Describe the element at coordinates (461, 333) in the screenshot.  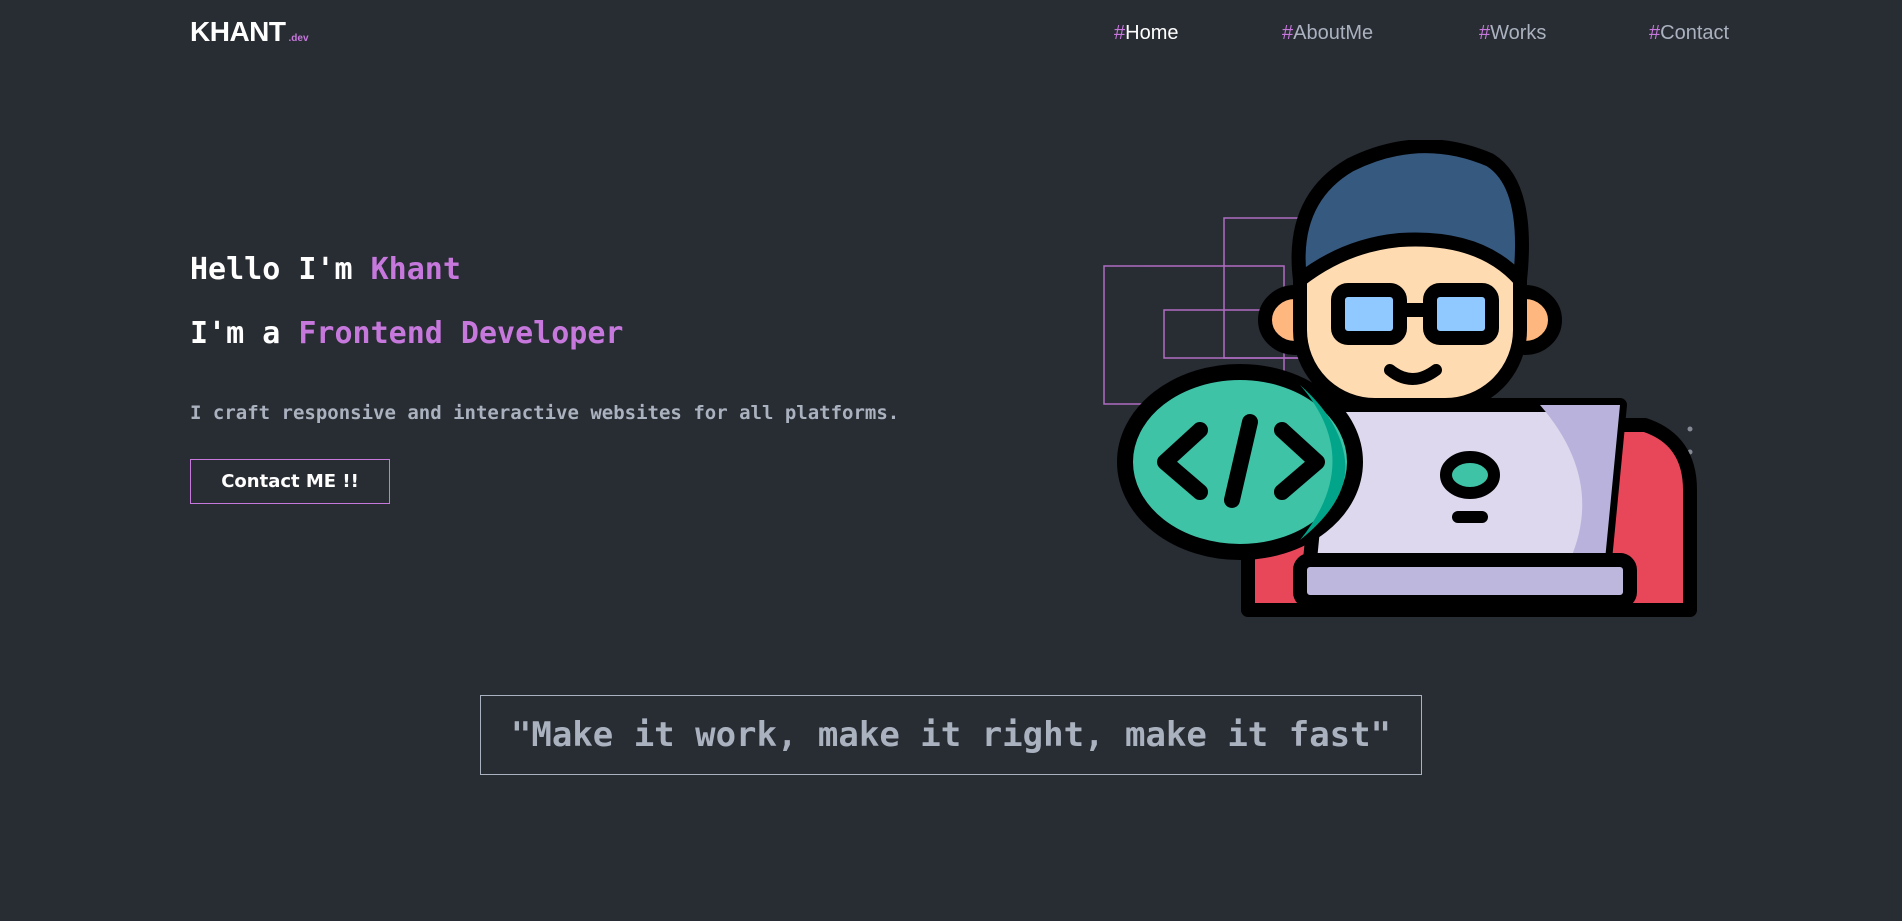
I see `hero-role-title: Frontend Developer` at that location.